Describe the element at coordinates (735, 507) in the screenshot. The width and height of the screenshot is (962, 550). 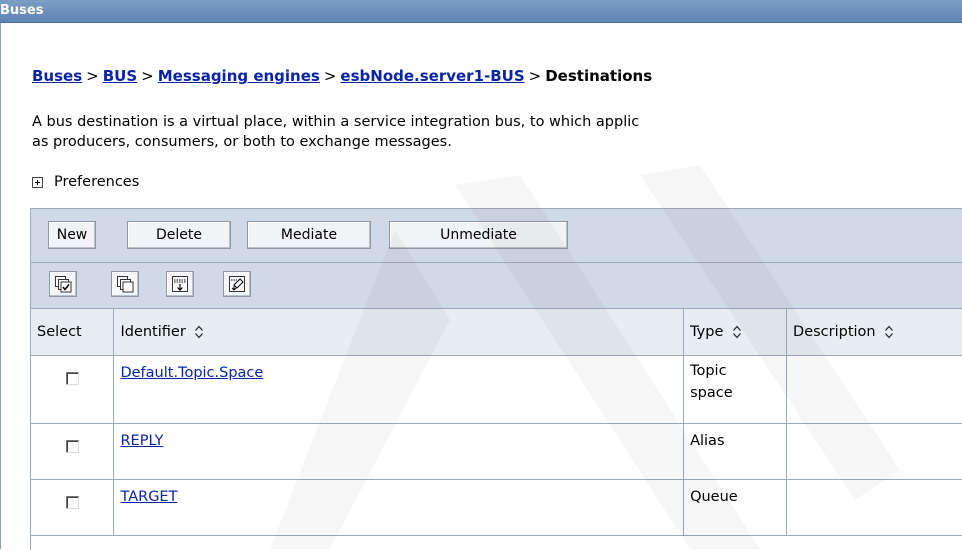
I see `type-cell: Queue` at that location.